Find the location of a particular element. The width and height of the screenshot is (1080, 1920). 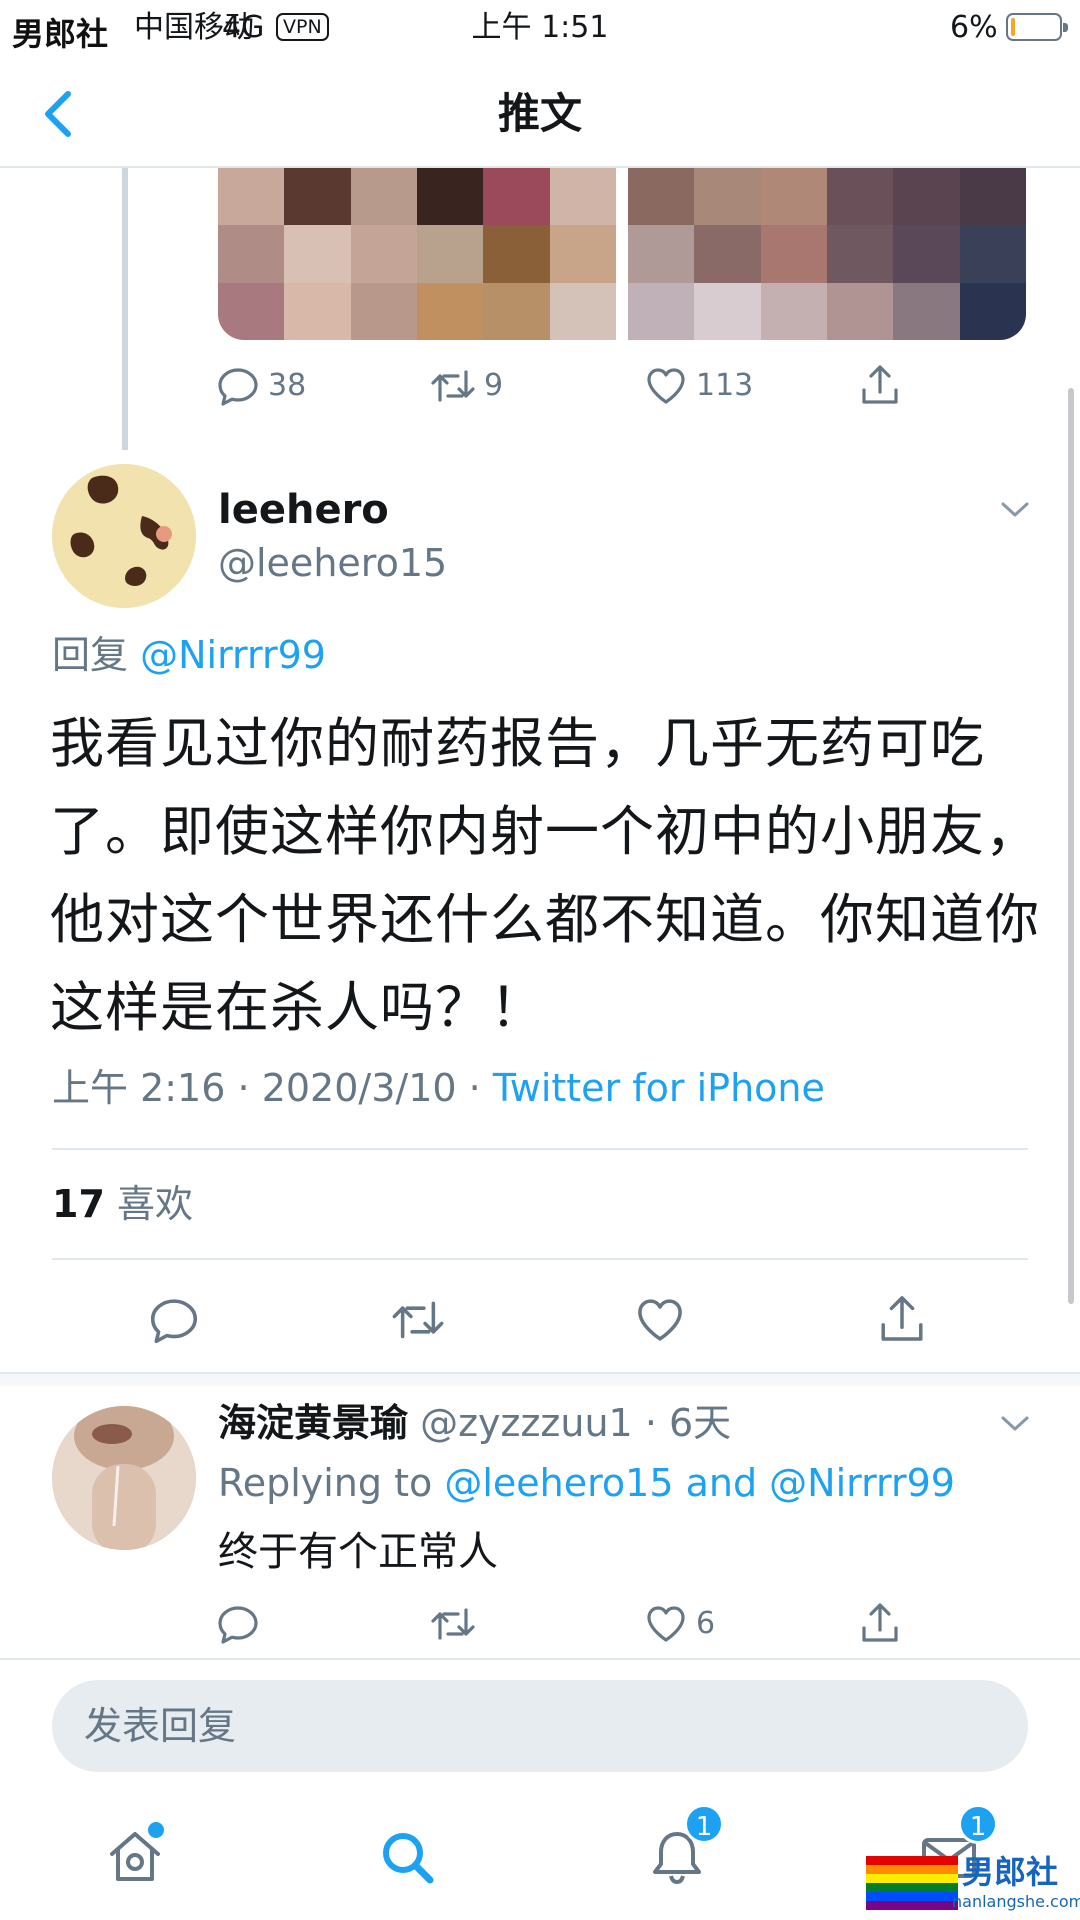

reply-author-handle: @zyzzzuu1 is located at coordinates (526, 1423).